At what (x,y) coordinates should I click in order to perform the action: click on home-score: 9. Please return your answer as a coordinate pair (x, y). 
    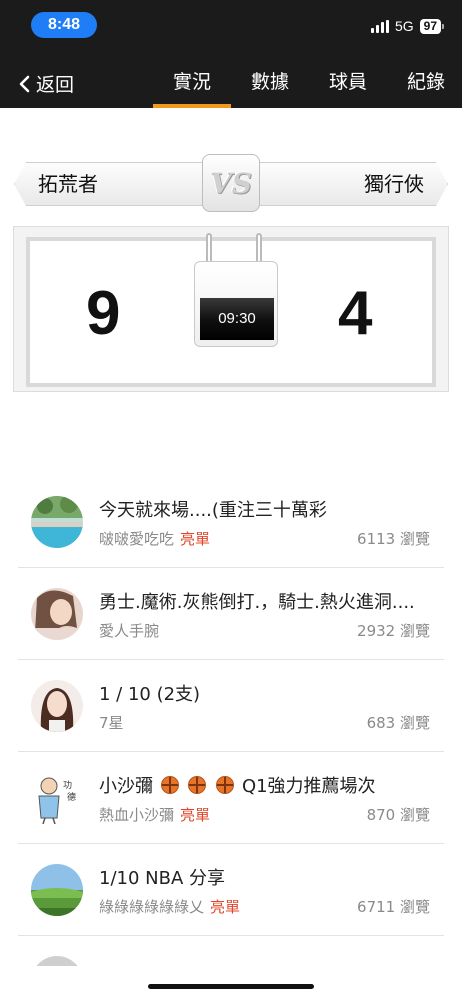
    Looking at the image, I should click on (103, 313).